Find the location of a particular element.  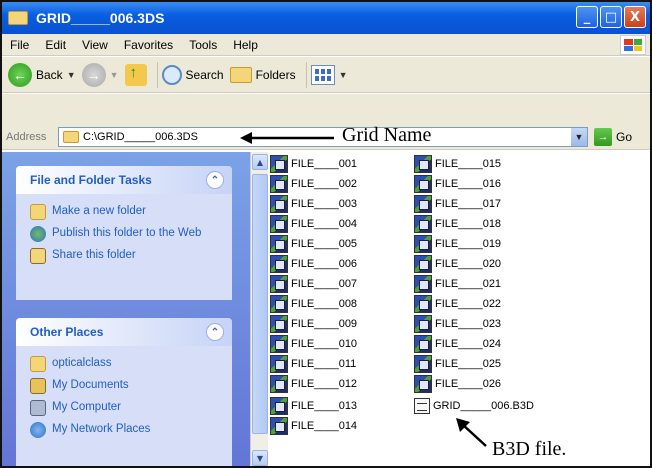

file-item: FILE____004 is located at coordinates (313, 224).